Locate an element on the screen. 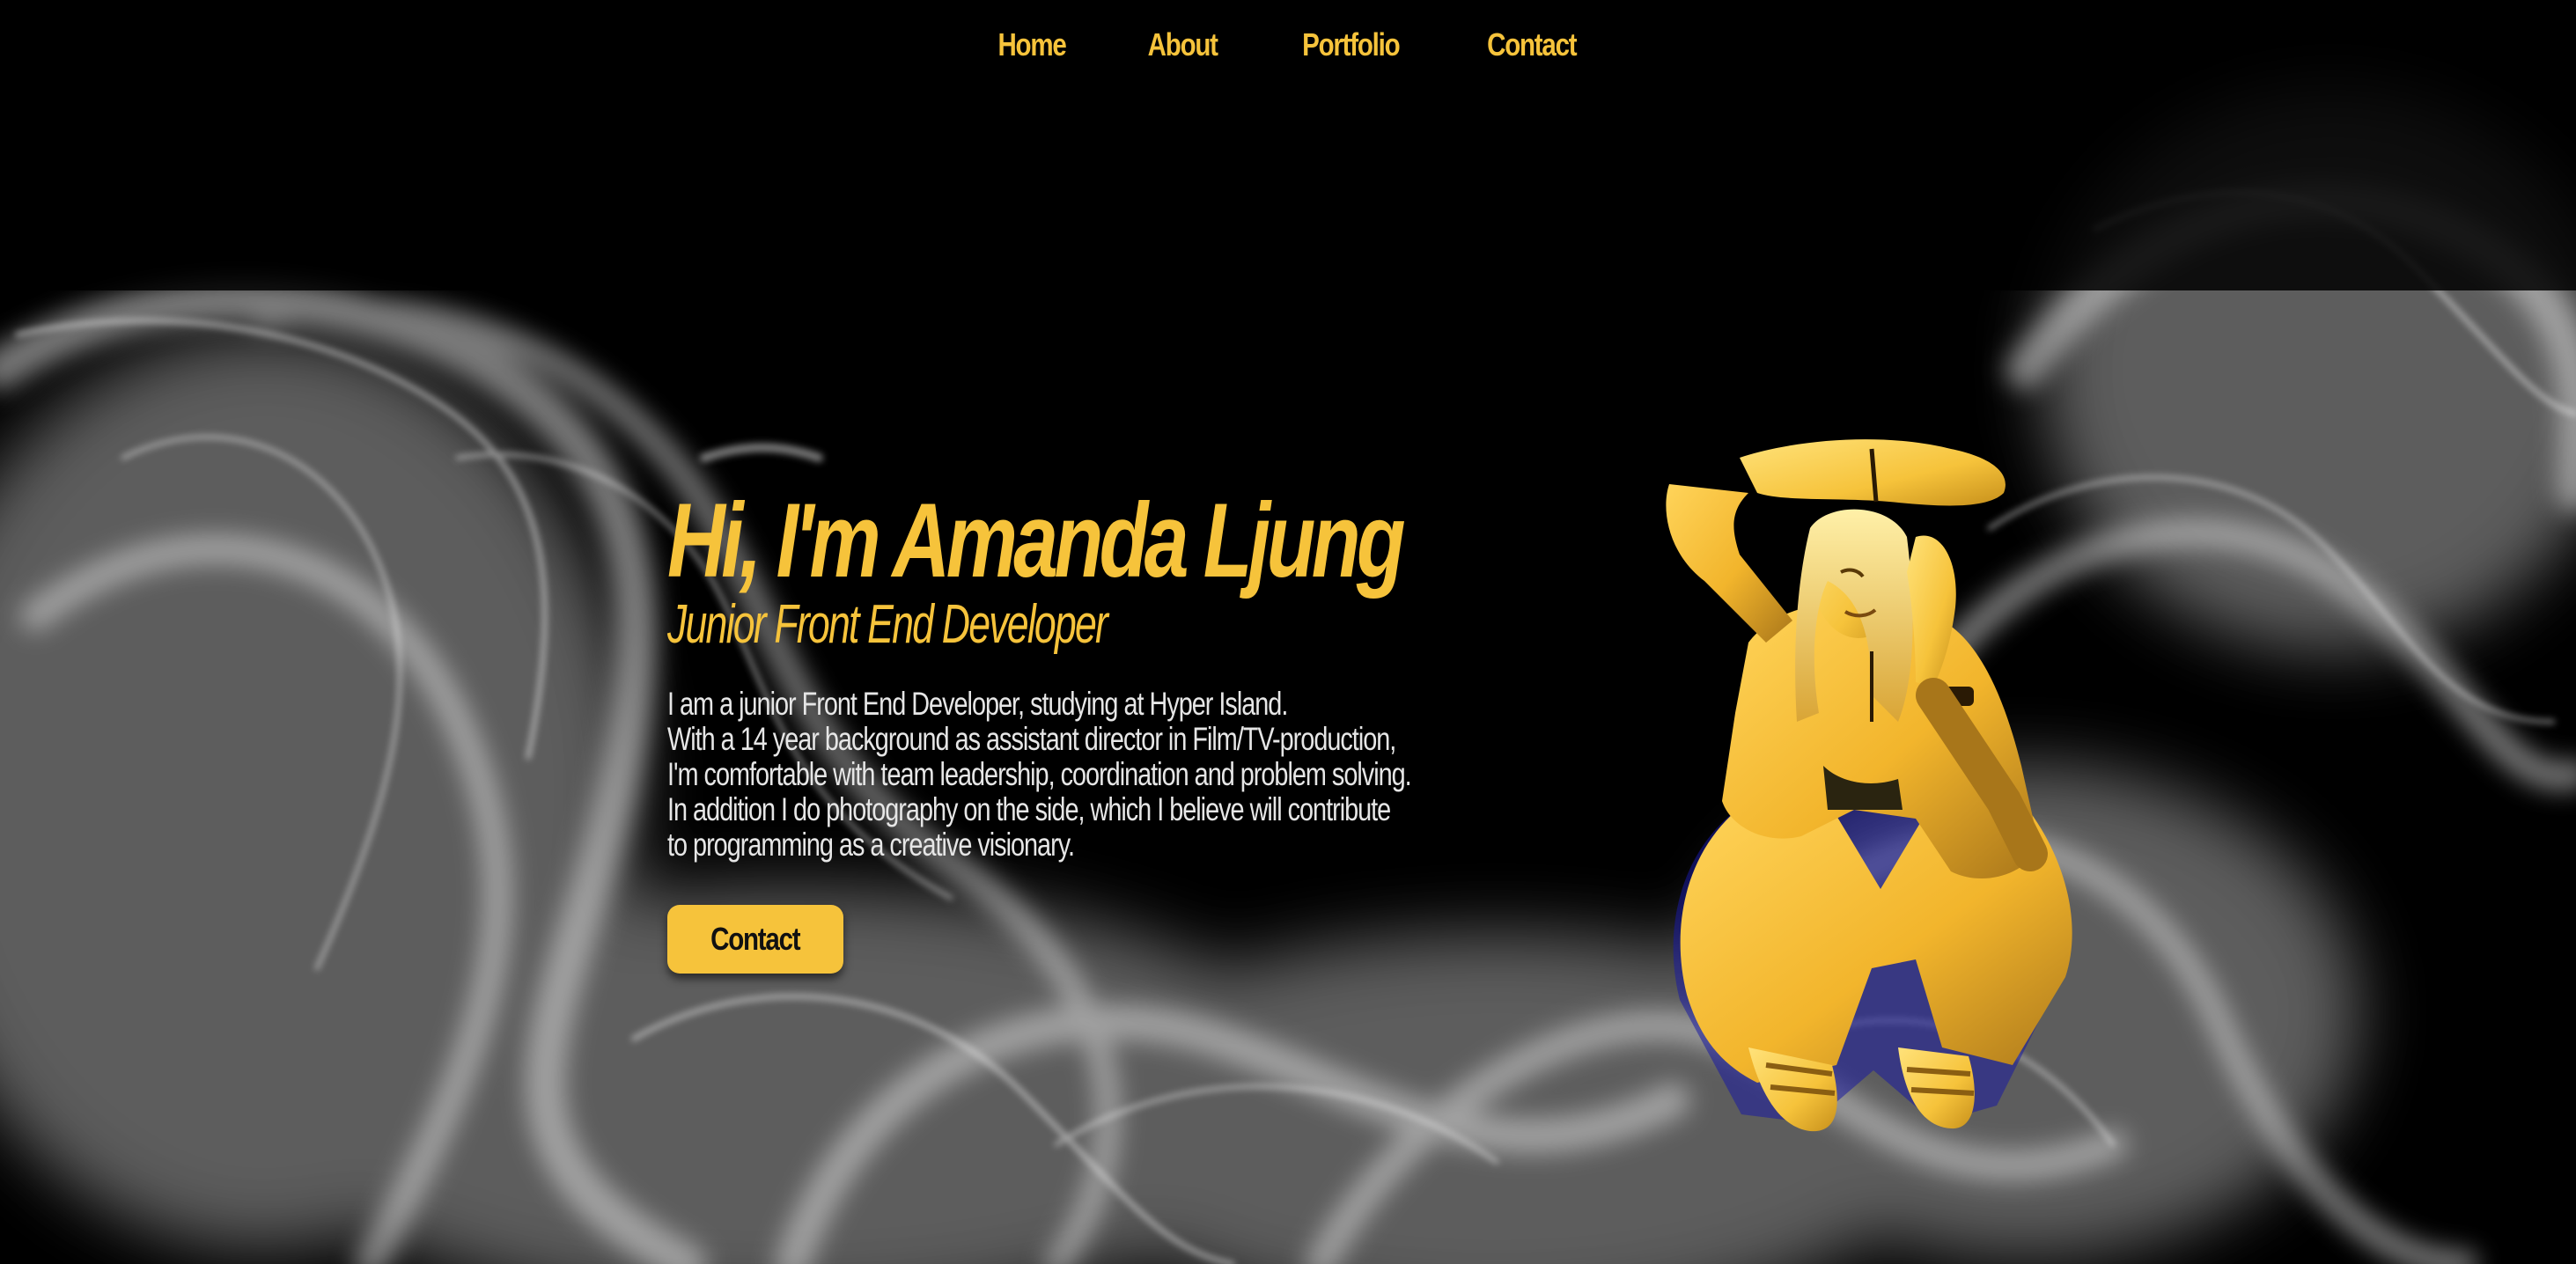  contact-button-label: Contact is located at coordinates (755, 939).